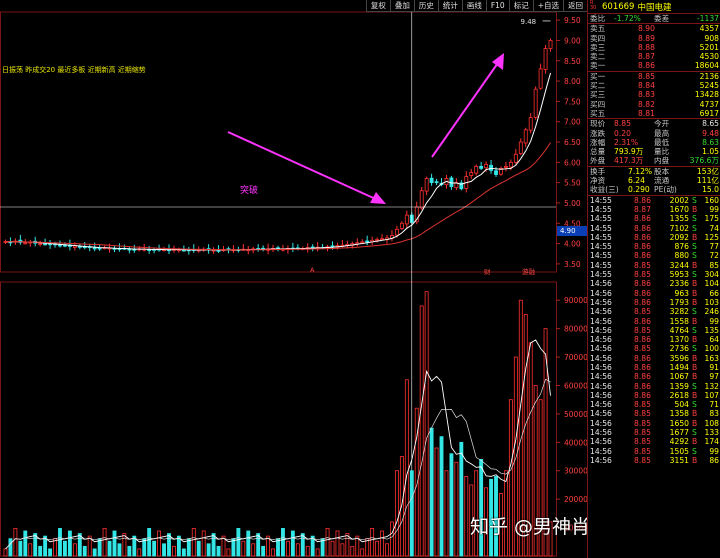  I want to click on ma-line-long, so click(278, 196).